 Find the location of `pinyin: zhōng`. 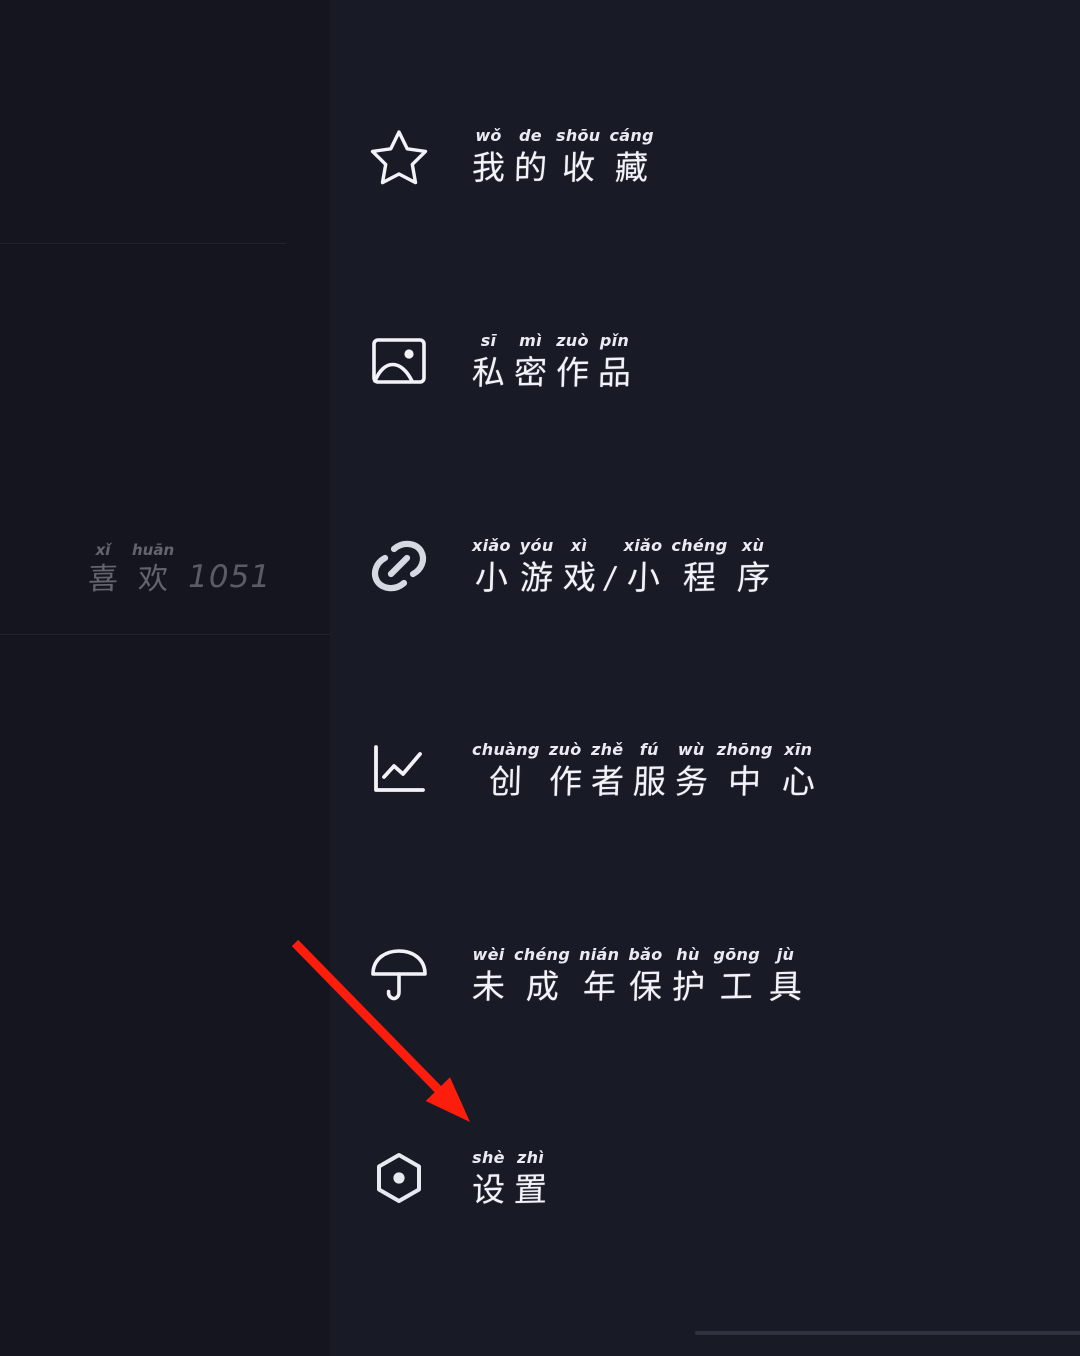

pinyin: zhōng is located at coordinates (744, 749).